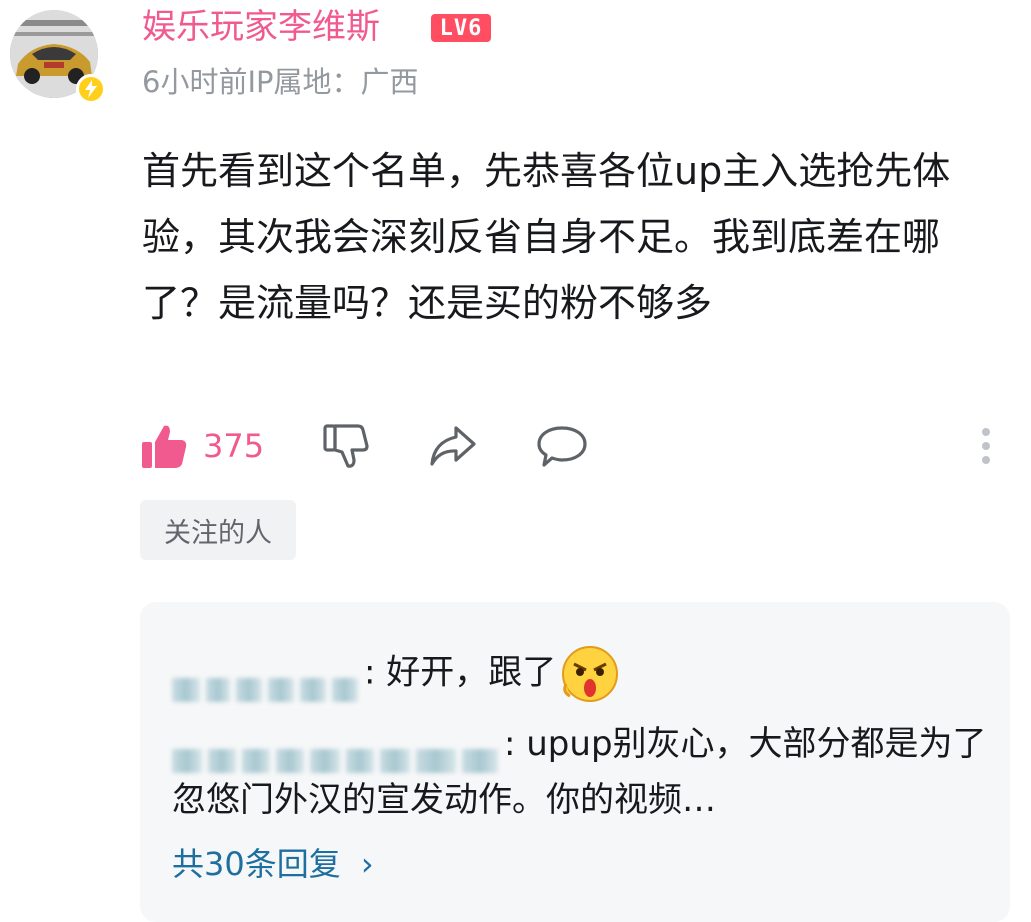  I want to click on lightning-badge, so click(91, 89).